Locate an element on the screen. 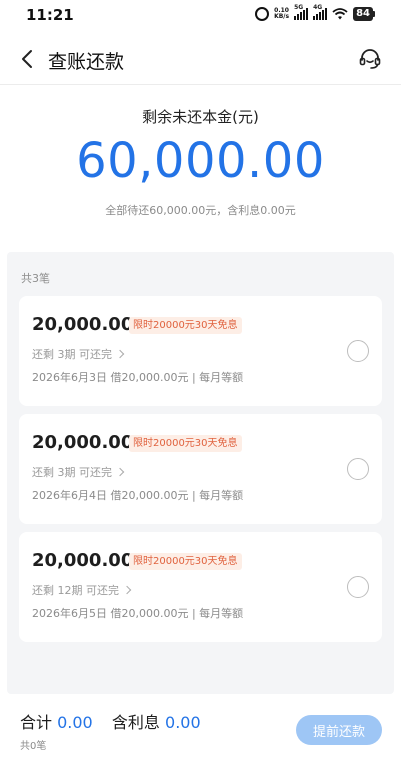 This screenshot has width=401, height=758. status-time: 11:21 is located at coordinates (50, 15).